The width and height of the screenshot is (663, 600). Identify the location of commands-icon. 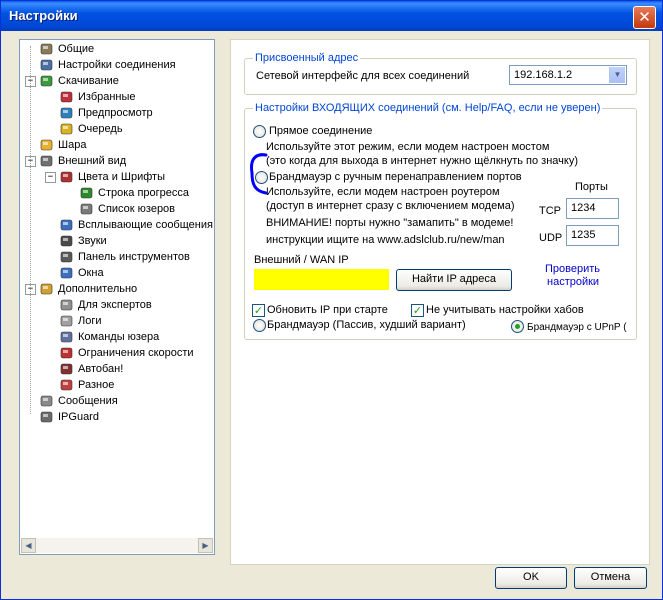
(67, 337).